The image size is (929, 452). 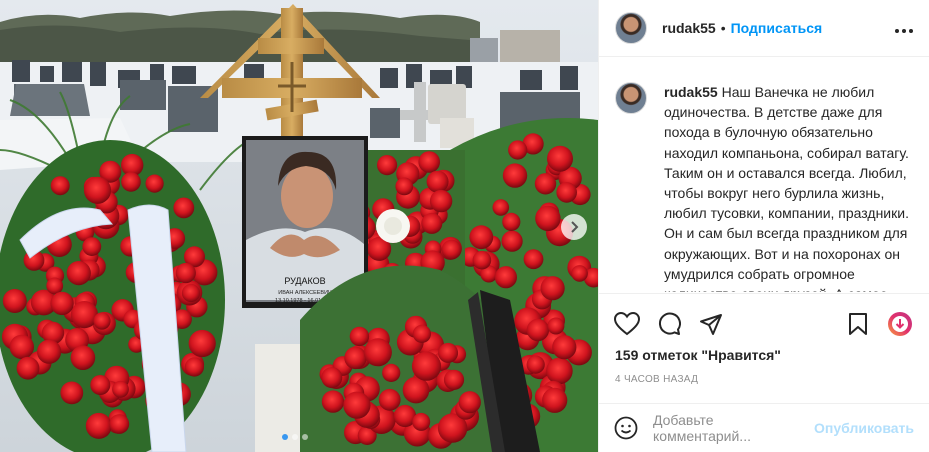 I want to click on portrait-patronymic: ИВАН АЛЕКСЕЕВИЧ, so click(x=305, y=293).